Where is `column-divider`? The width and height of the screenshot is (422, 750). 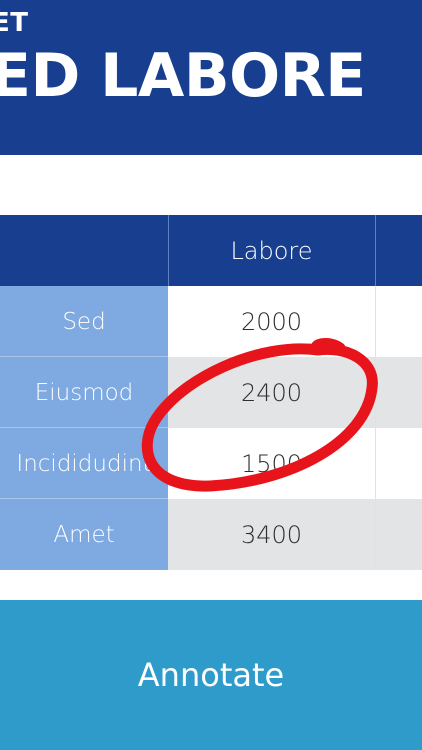
column-divider is located at coordinates (375, 250).